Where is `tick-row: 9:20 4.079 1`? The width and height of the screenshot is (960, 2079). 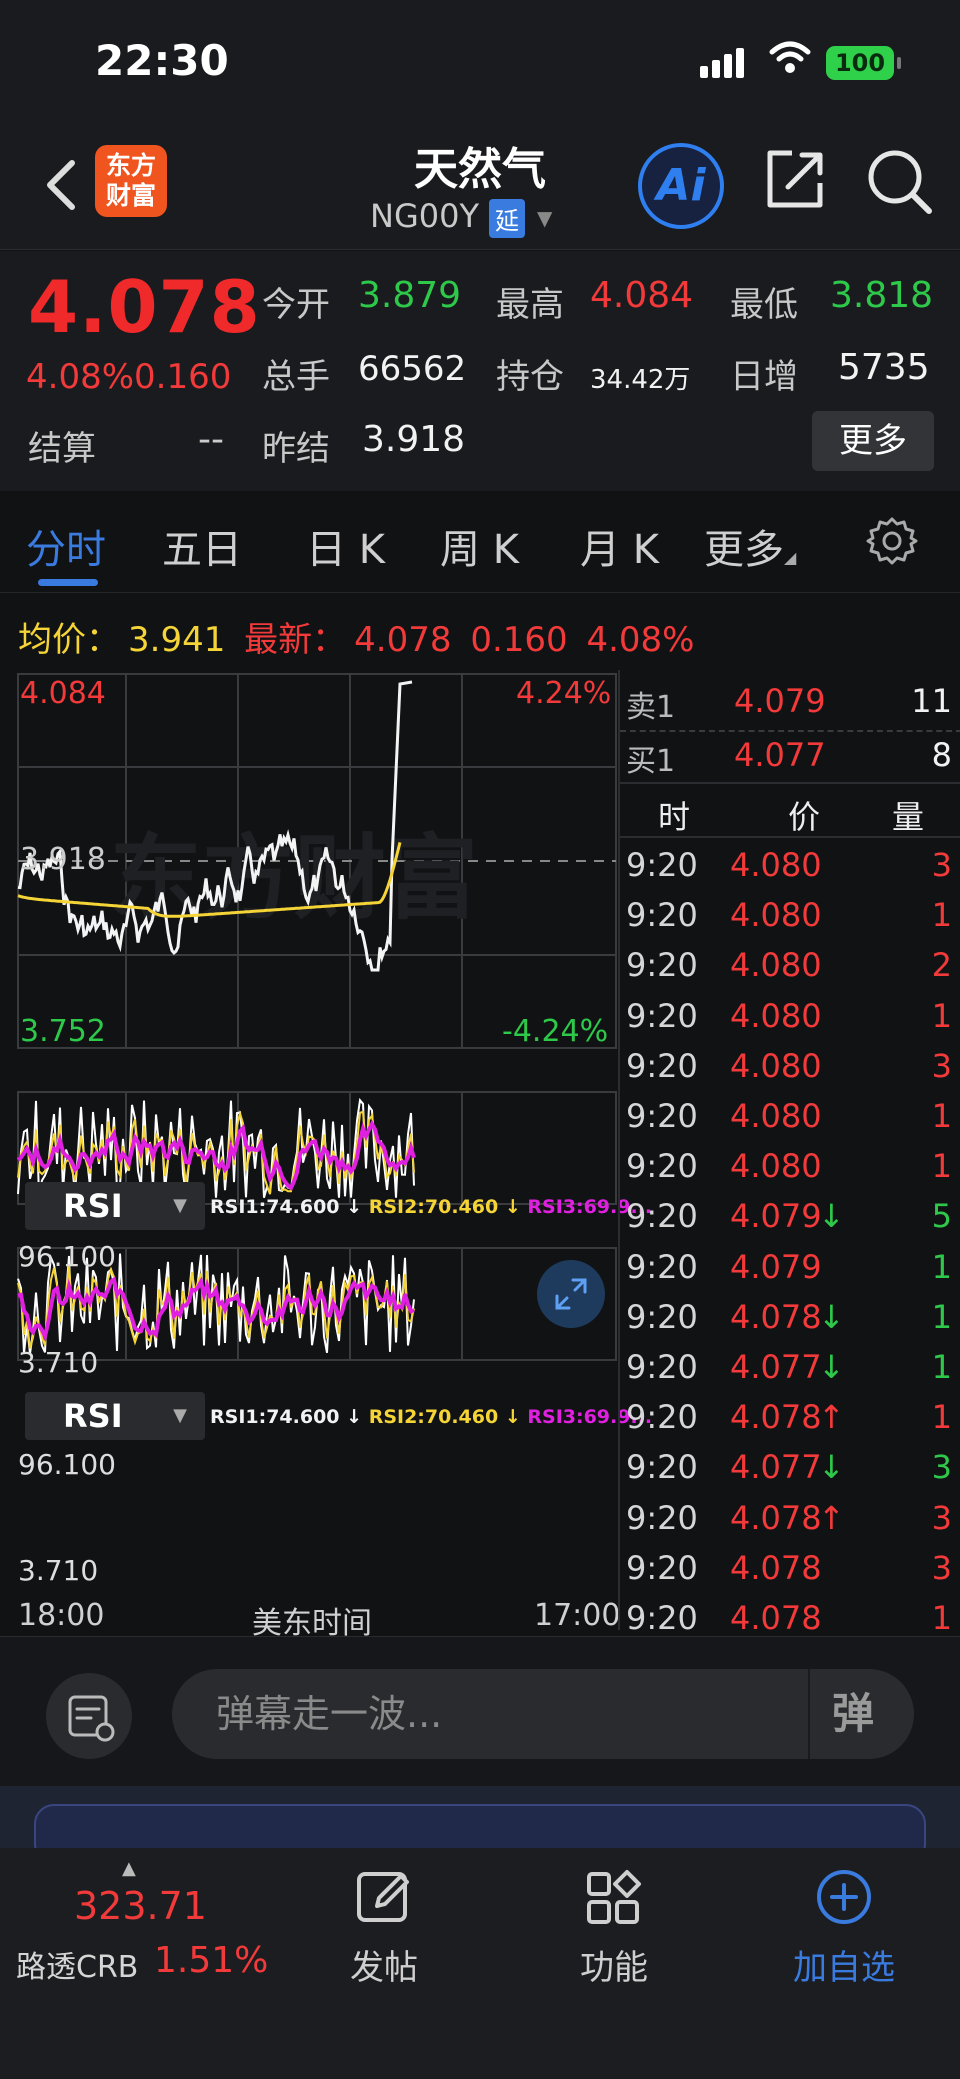
tick-row: 9:20 4.079 1 is located at coordinates (790, 1273).